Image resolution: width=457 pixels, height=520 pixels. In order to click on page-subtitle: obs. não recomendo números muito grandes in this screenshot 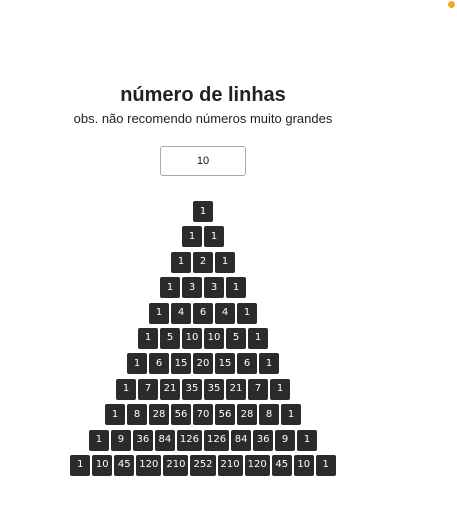, I will do `click(203, 118)`.